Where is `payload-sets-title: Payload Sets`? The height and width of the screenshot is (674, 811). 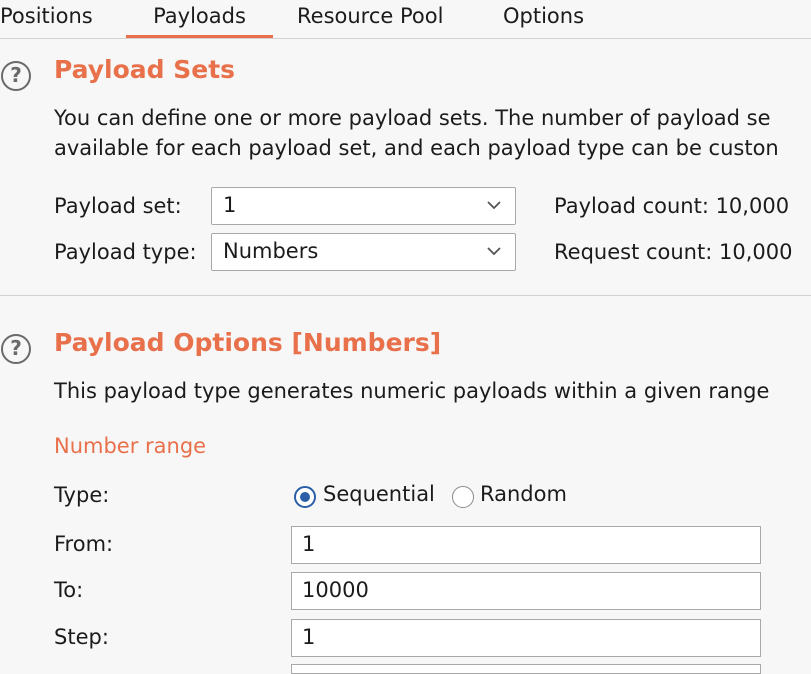 payload-sets-title: Payload Sets is located at coordinates (145, 69).